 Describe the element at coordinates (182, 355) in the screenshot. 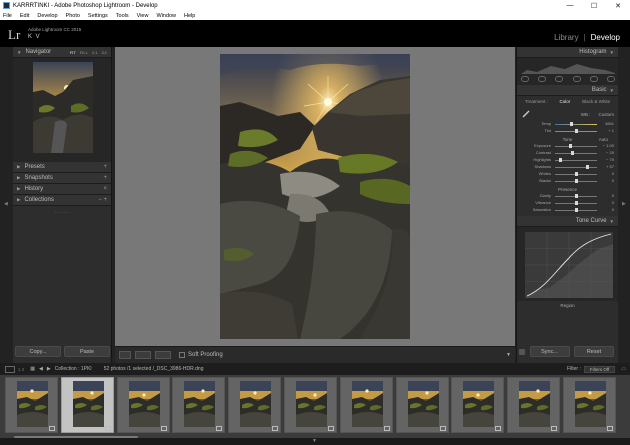

I see `soft-proofing-checkbox` at that location.